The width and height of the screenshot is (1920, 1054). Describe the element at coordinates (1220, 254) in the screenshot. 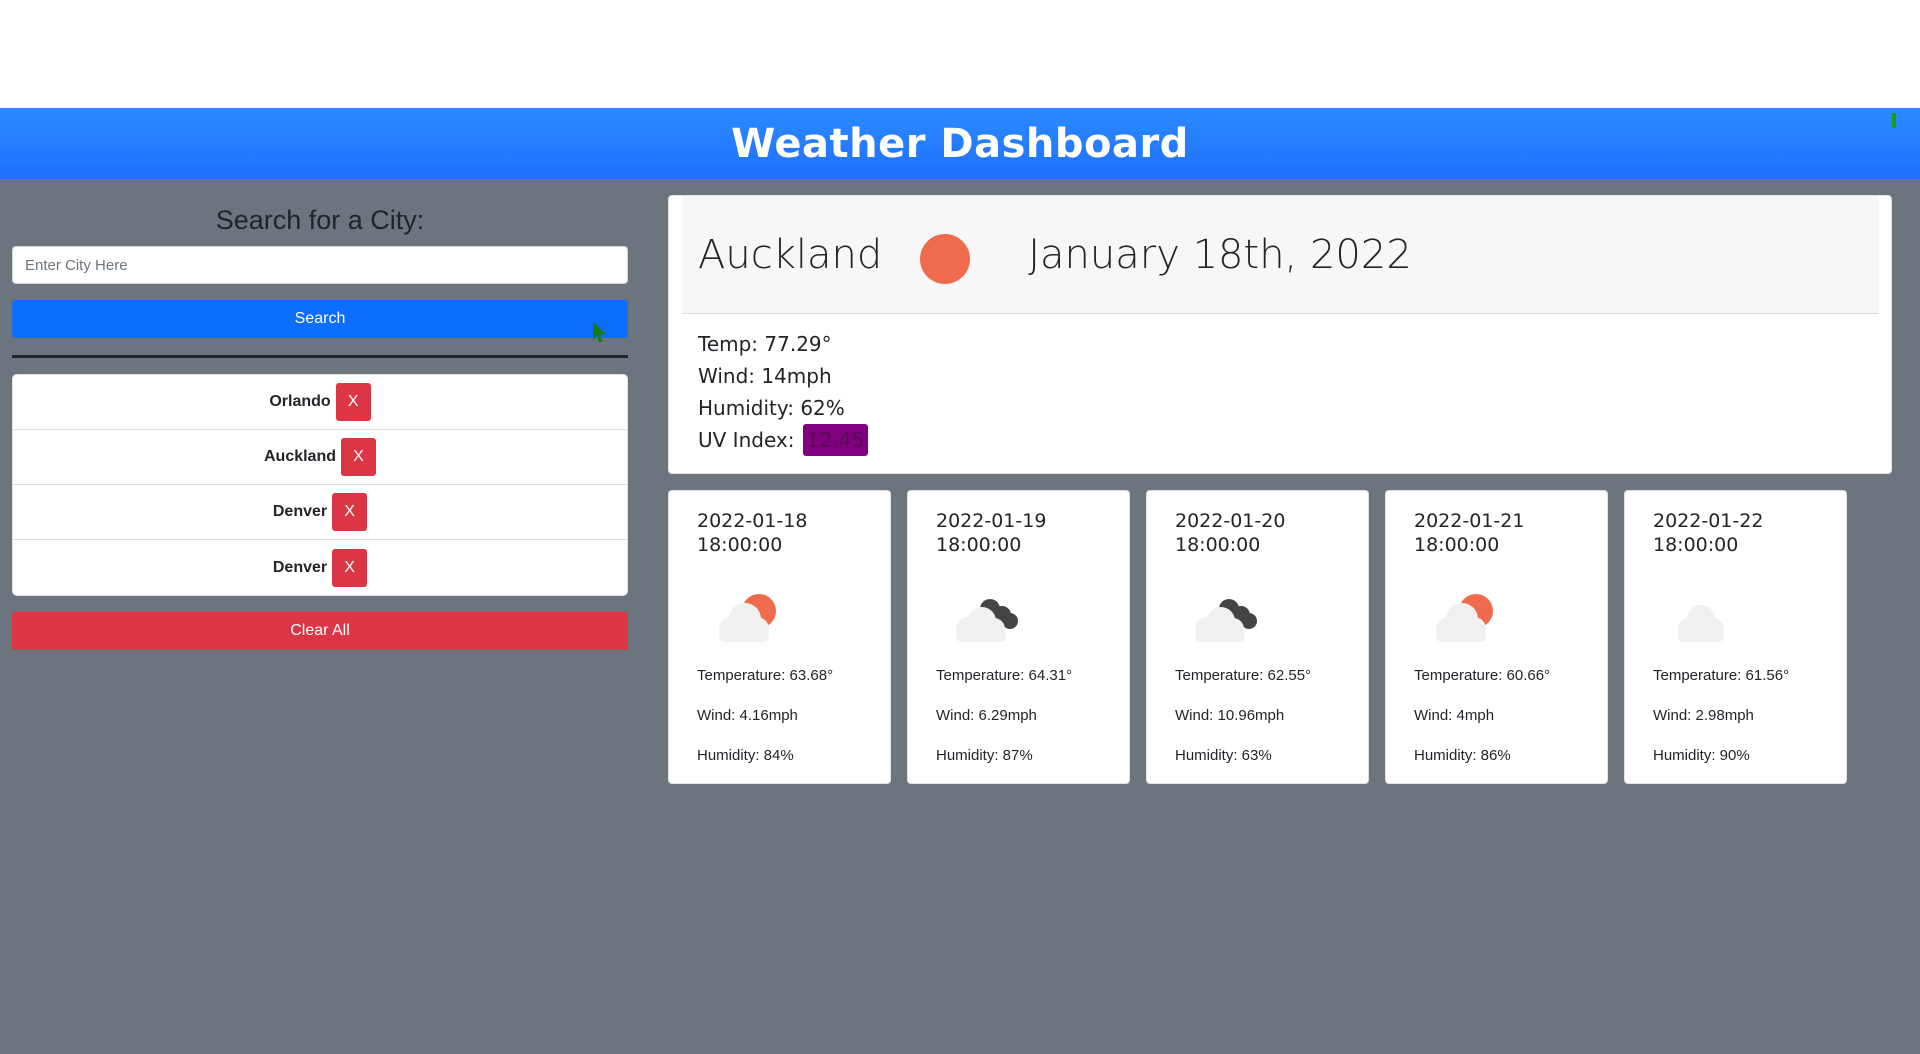

I see `current-date: January 18th, 2022` at that location.